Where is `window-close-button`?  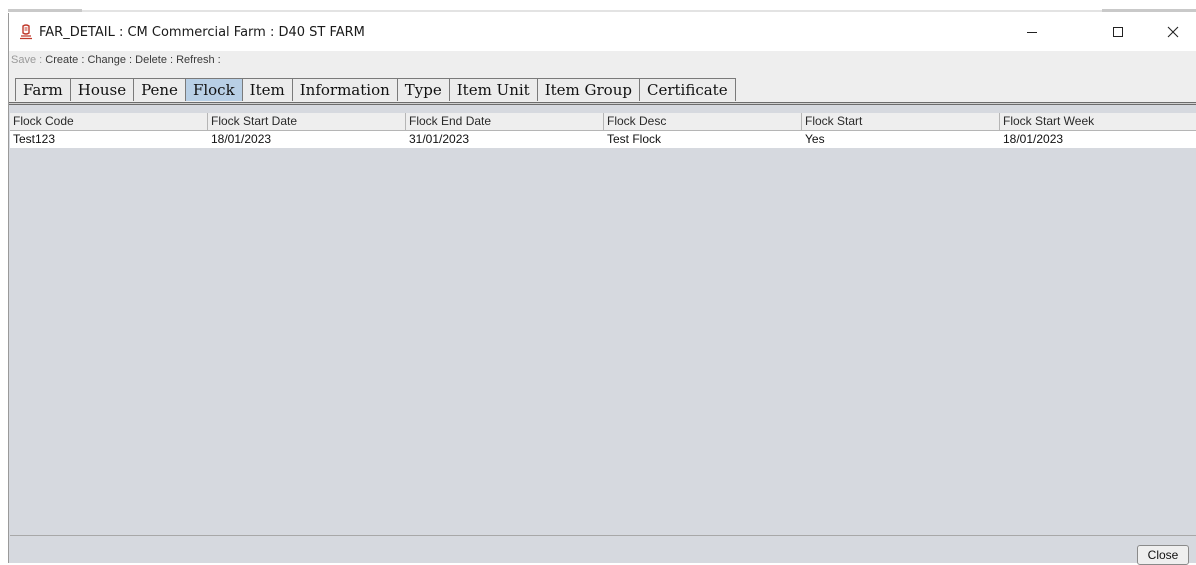 window-close-button is located at coordinates (1173, 32).